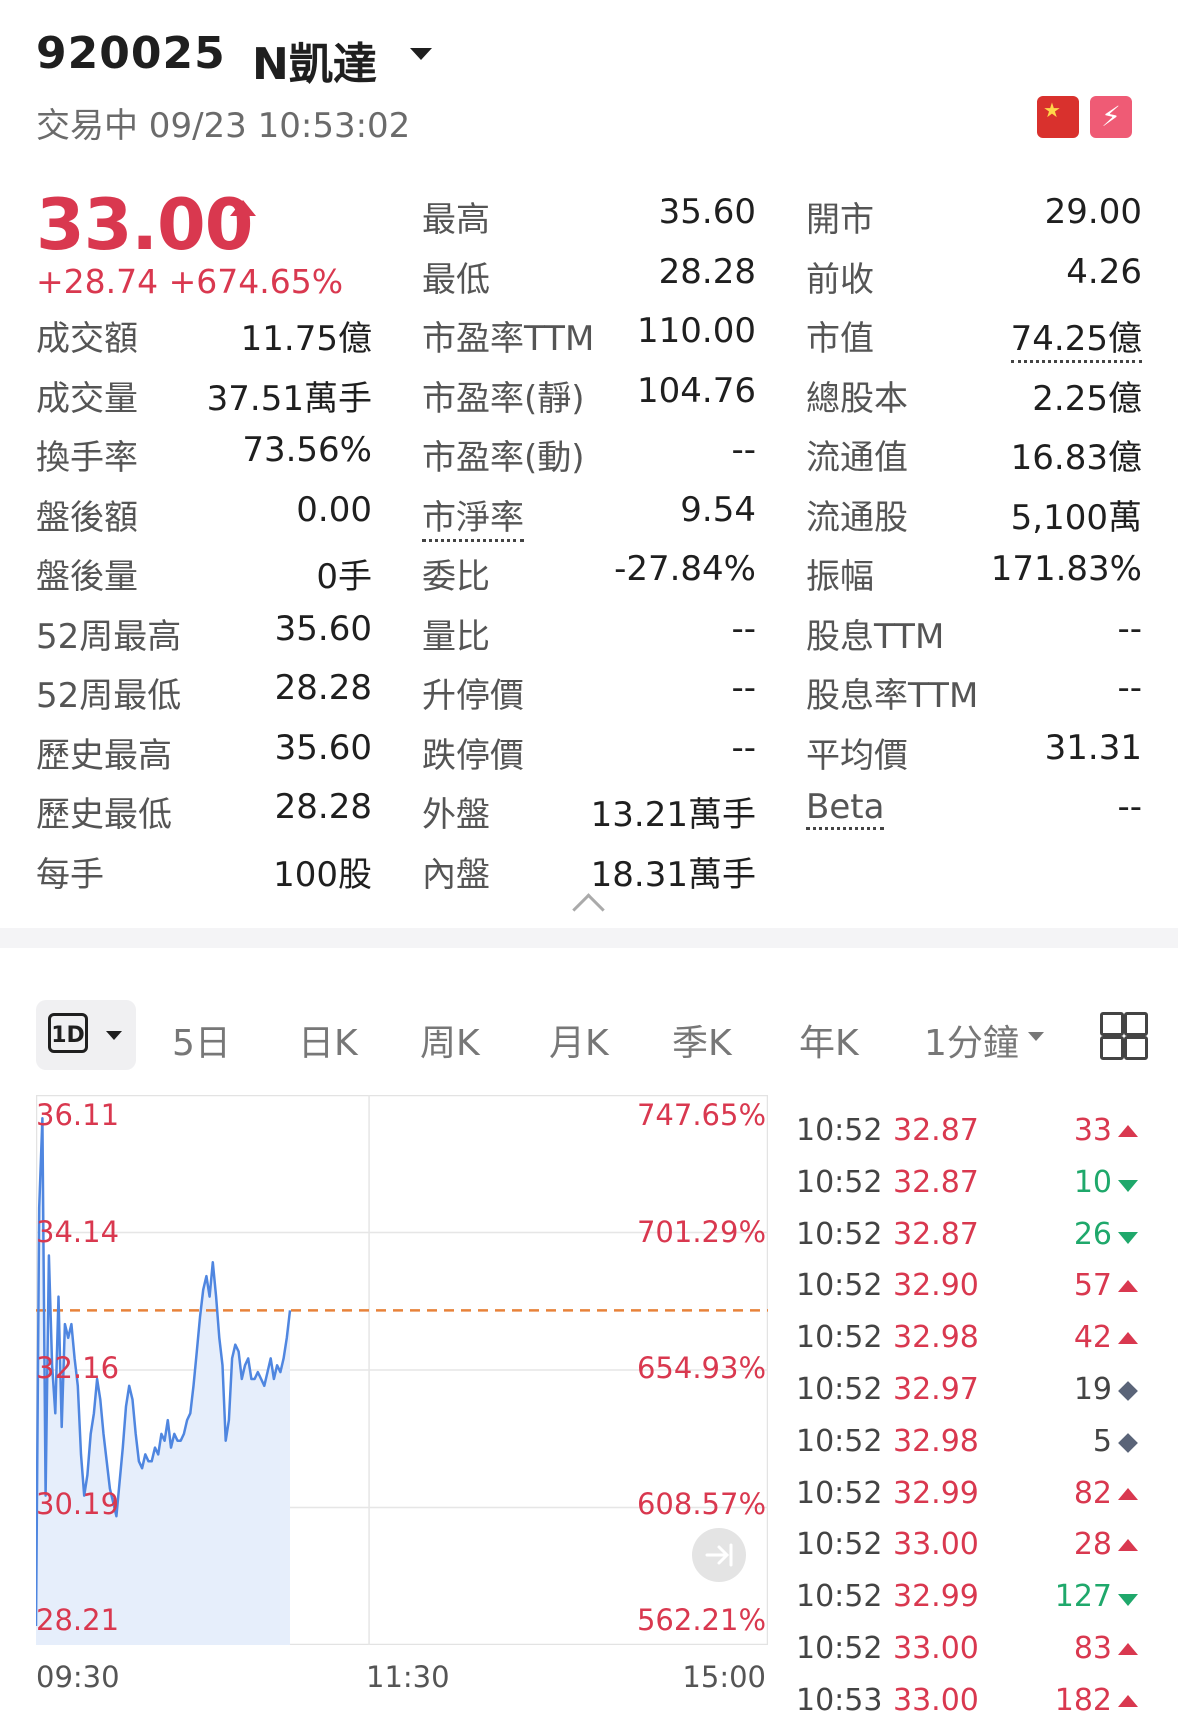  I want to click on tab-5: 季K, so click(702, 1040).